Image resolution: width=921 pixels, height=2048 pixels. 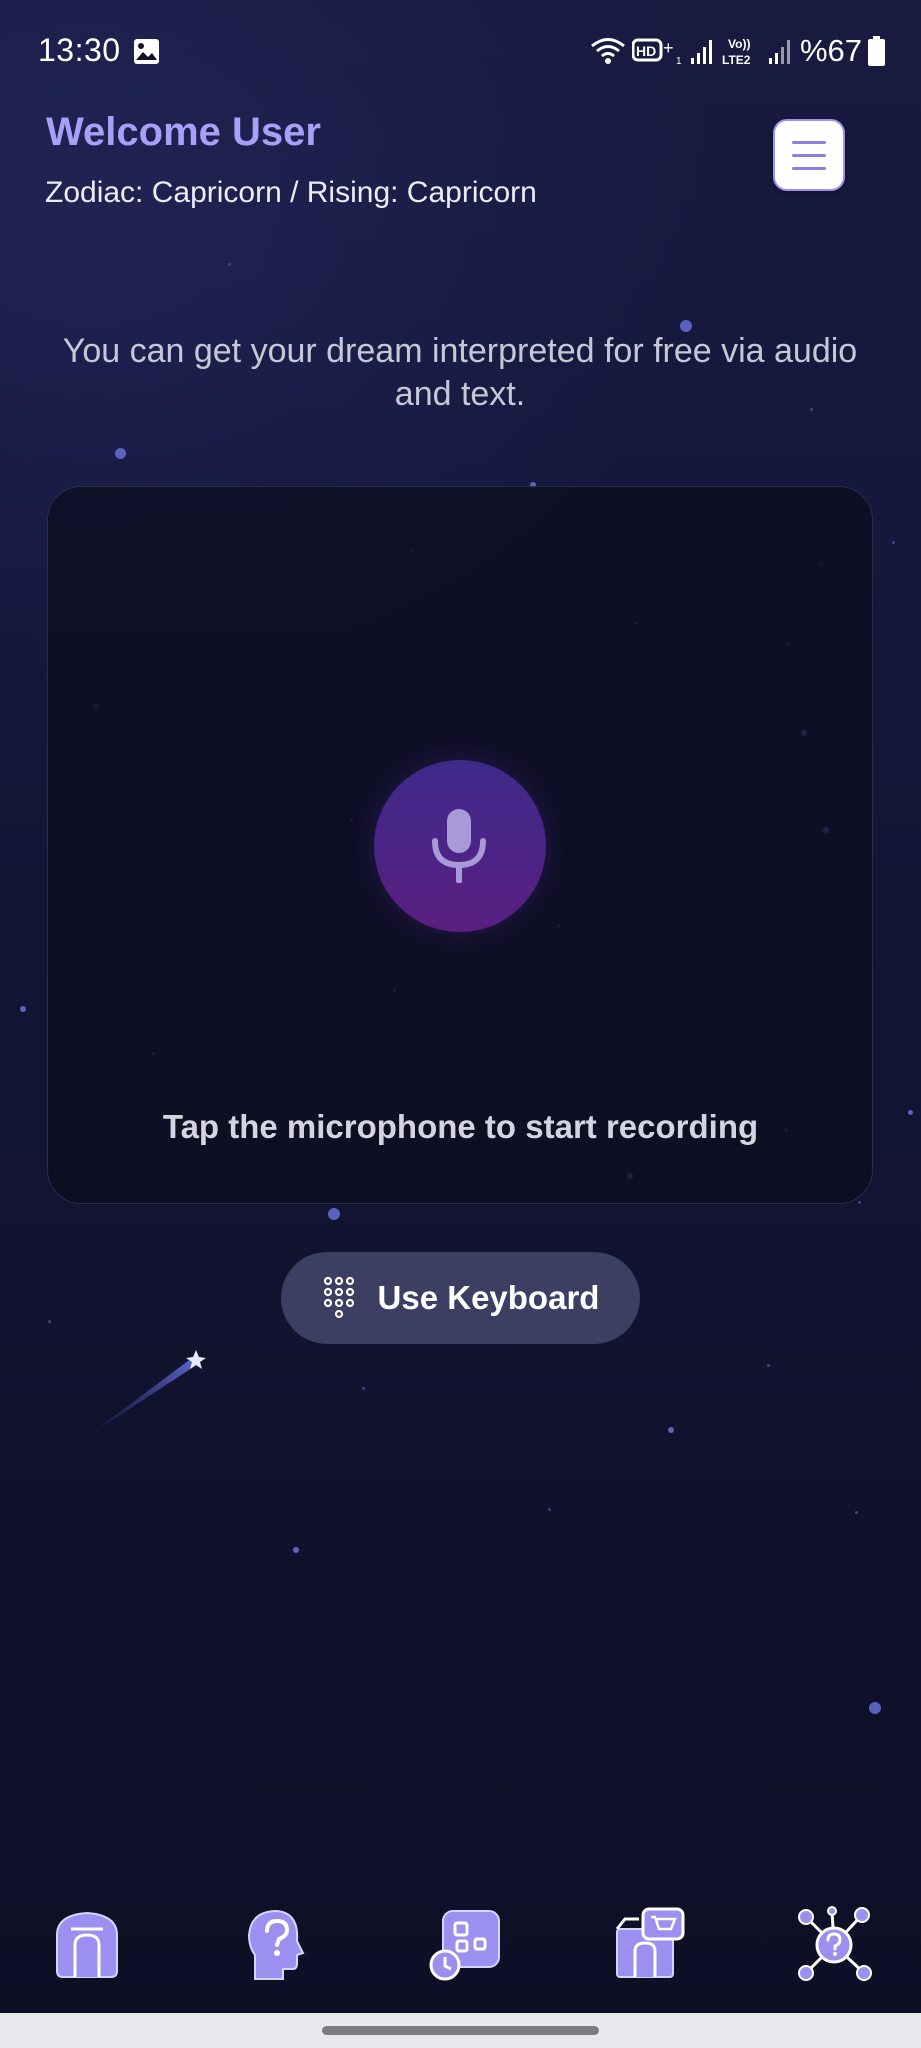 I want to click on hamburger-menu-icon, so click(x=809, y=142).